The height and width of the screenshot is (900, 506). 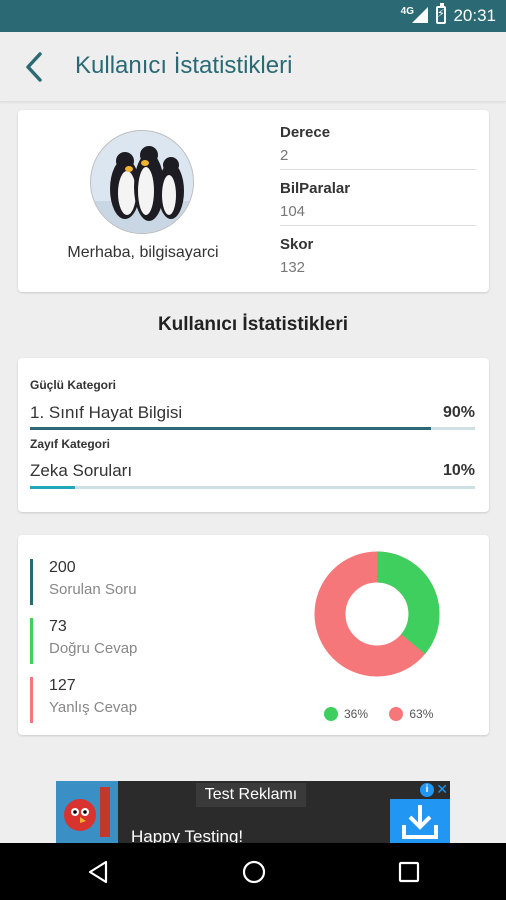 I want to click on ad-image, so click(x=87, y=812).